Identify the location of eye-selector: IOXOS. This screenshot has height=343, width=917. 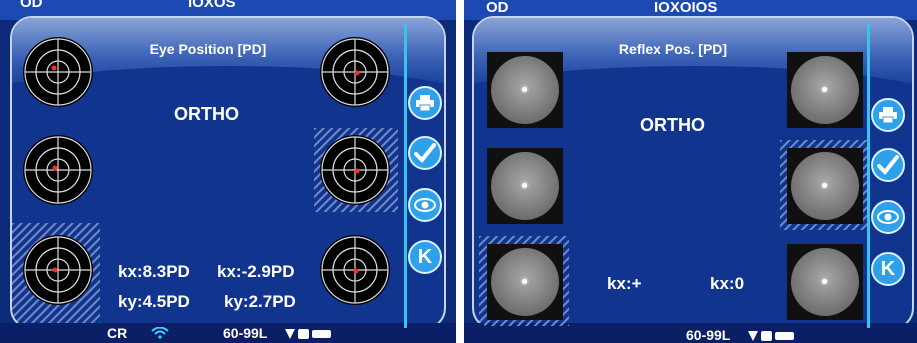
(212, 5).